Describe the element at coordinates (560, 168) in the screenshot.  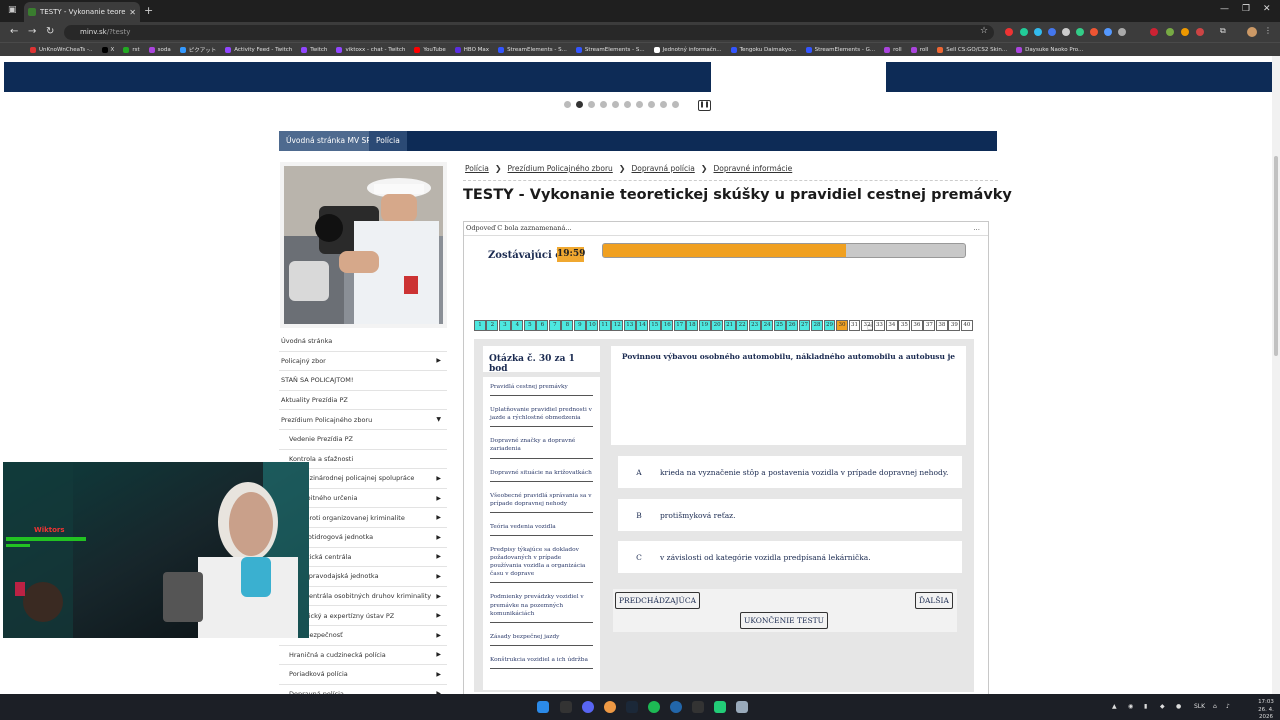
I see `breadcrumb-item: Prezídium Policajného zboru` at that location.